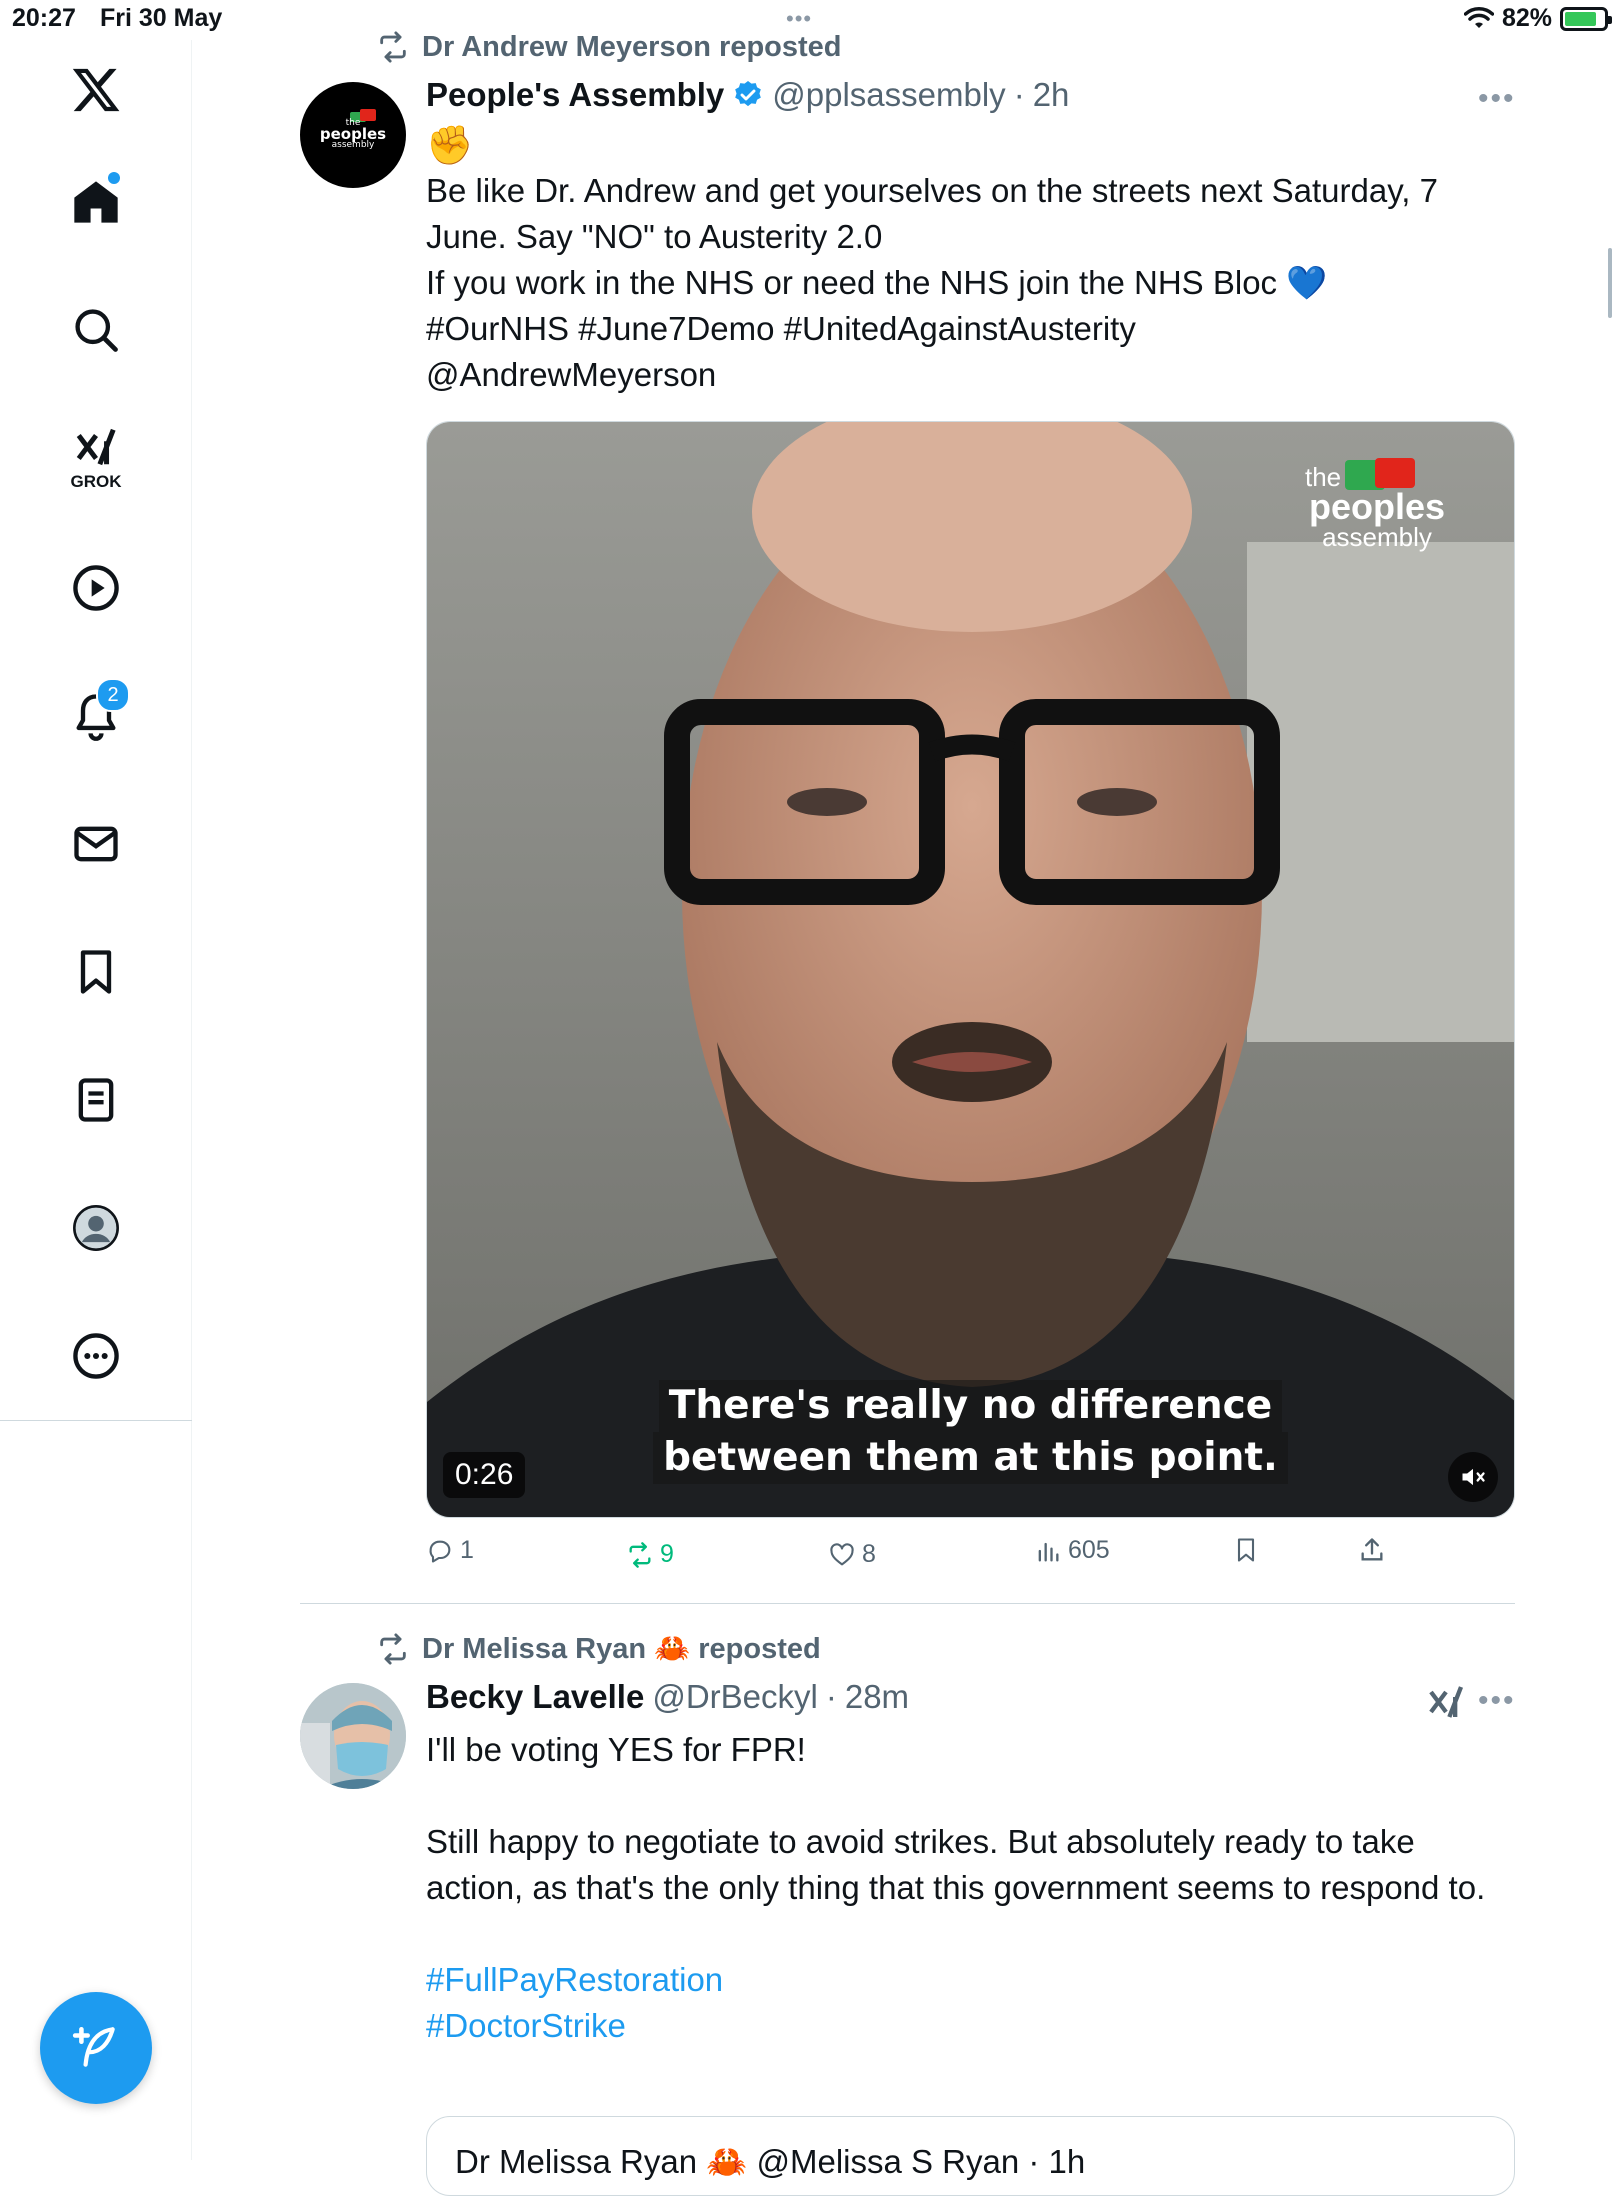 Image resolution: width=1620 pixels, height=2196 pixels. I want to click on tweet-actions: 1 9 8 605, so click(926, 1556).